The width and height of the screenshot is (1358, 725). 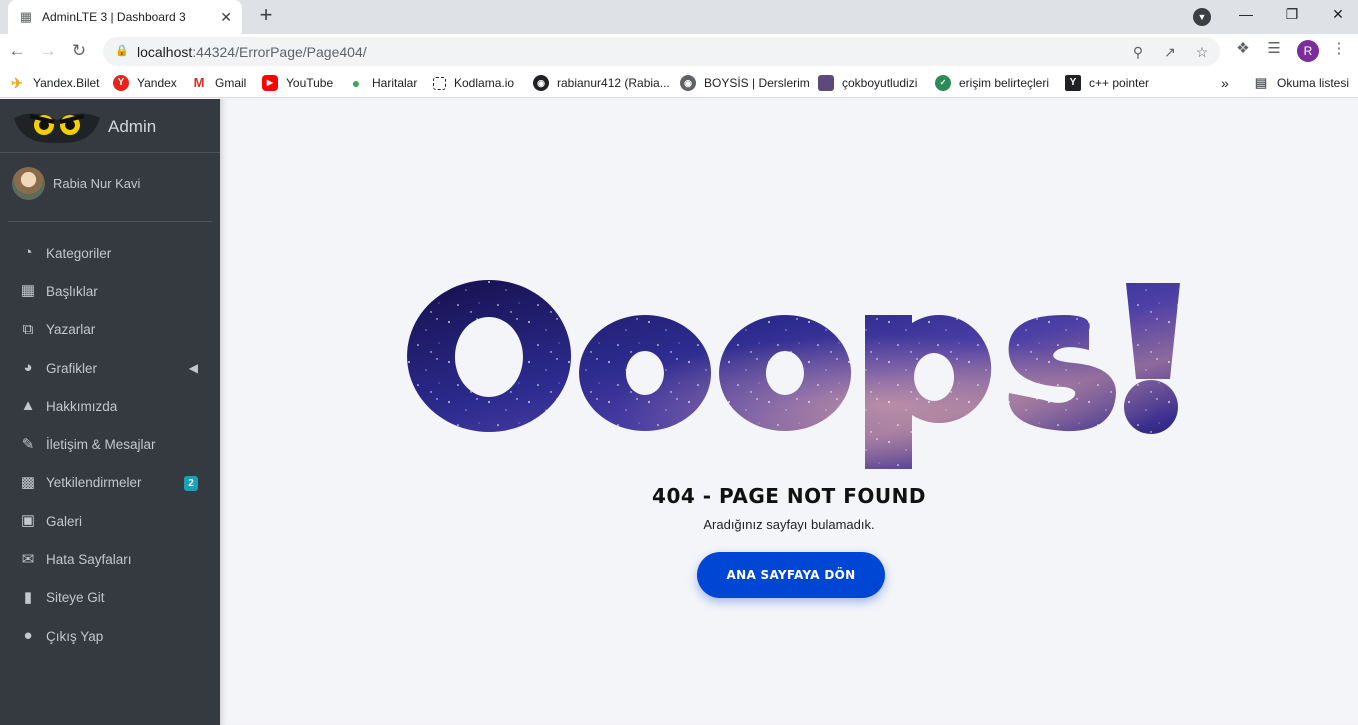 What do you see at coordinates (226, 17) in the screenshot?
I see `tab-close-icon: ✕` at bounding box center [226, 17].